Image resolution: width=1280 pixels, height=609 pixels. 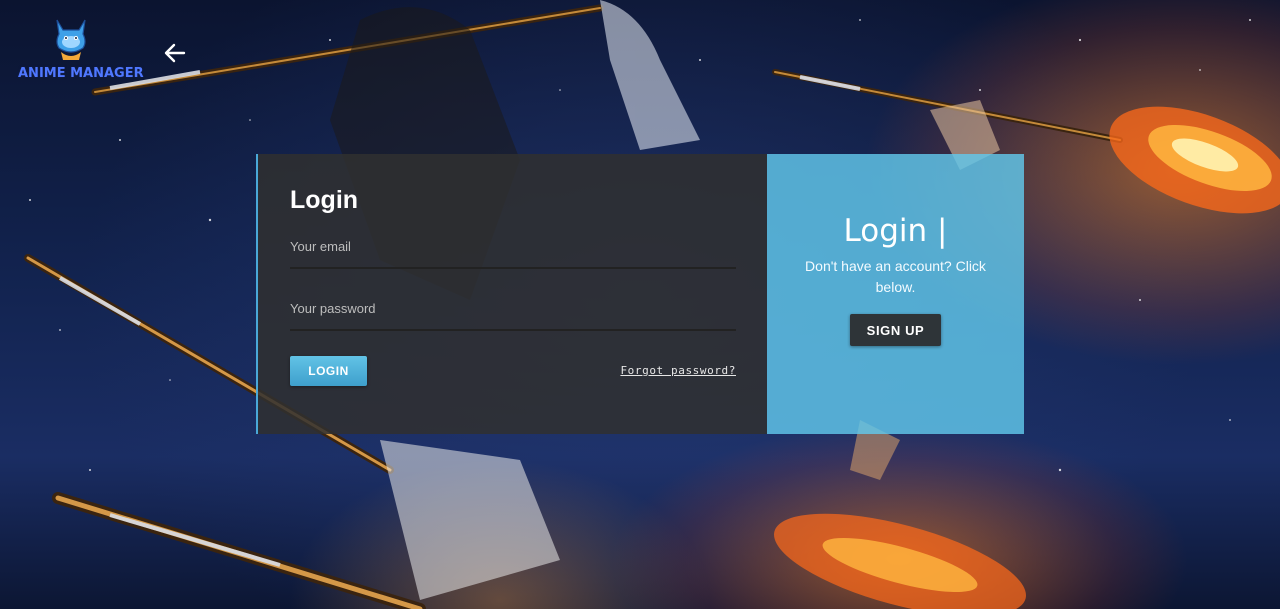 I want to click on signup-caption: Don't have an account? Click below., so click(x=895, y=277).